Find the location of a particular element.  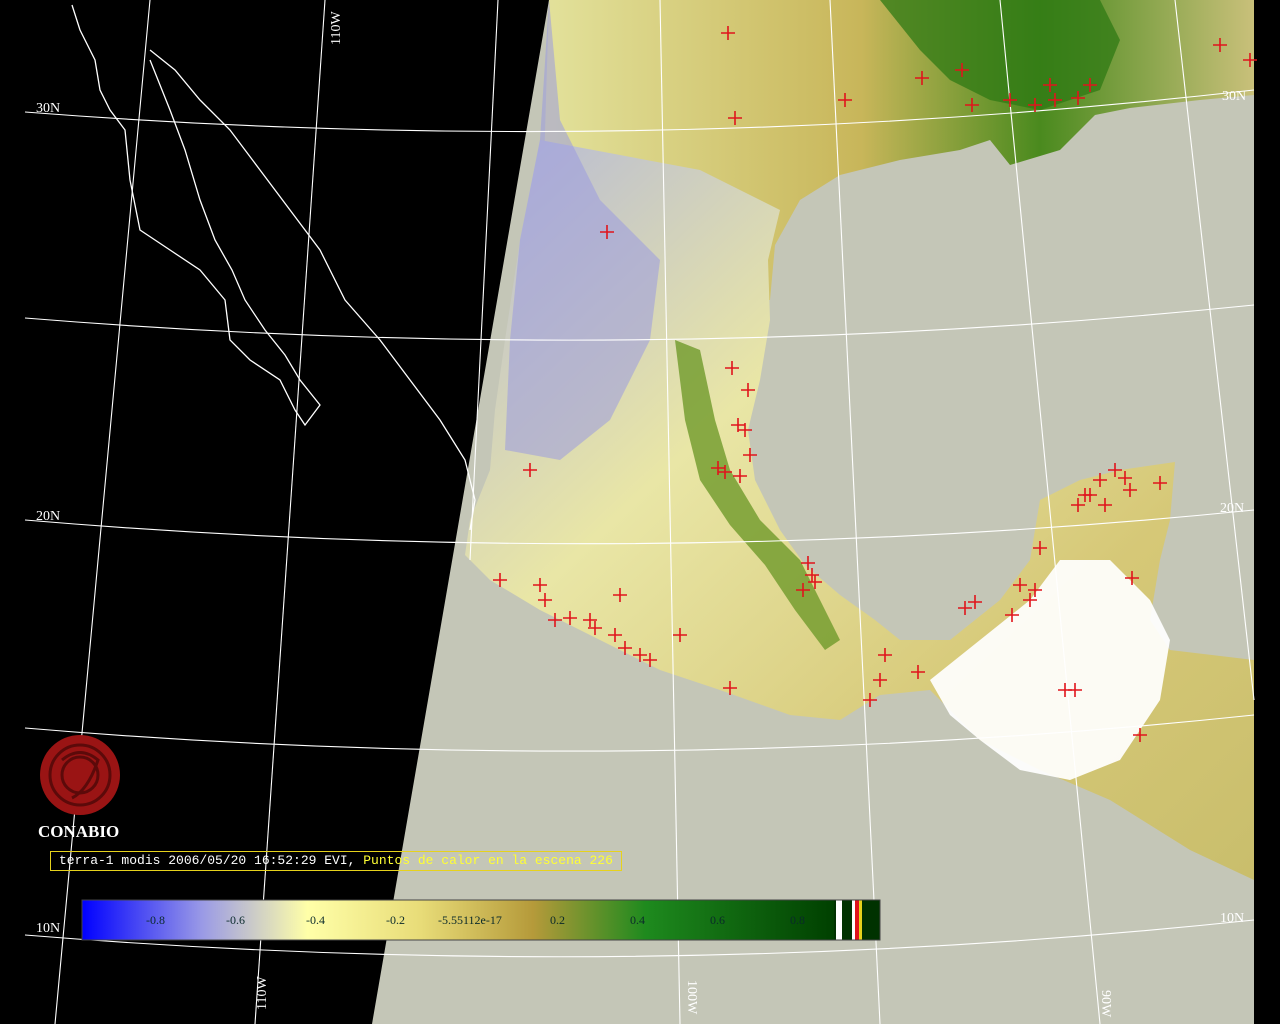

caption-prefix: terra-1 modis 2006/05/20 16:52:29 EVI, is located at coordinates (211, 860).